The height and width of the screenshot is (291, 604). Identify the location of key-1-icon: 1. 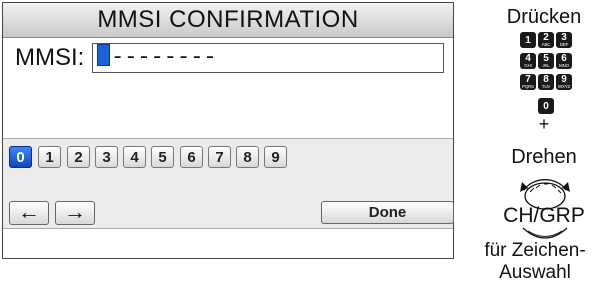
(528, 40).